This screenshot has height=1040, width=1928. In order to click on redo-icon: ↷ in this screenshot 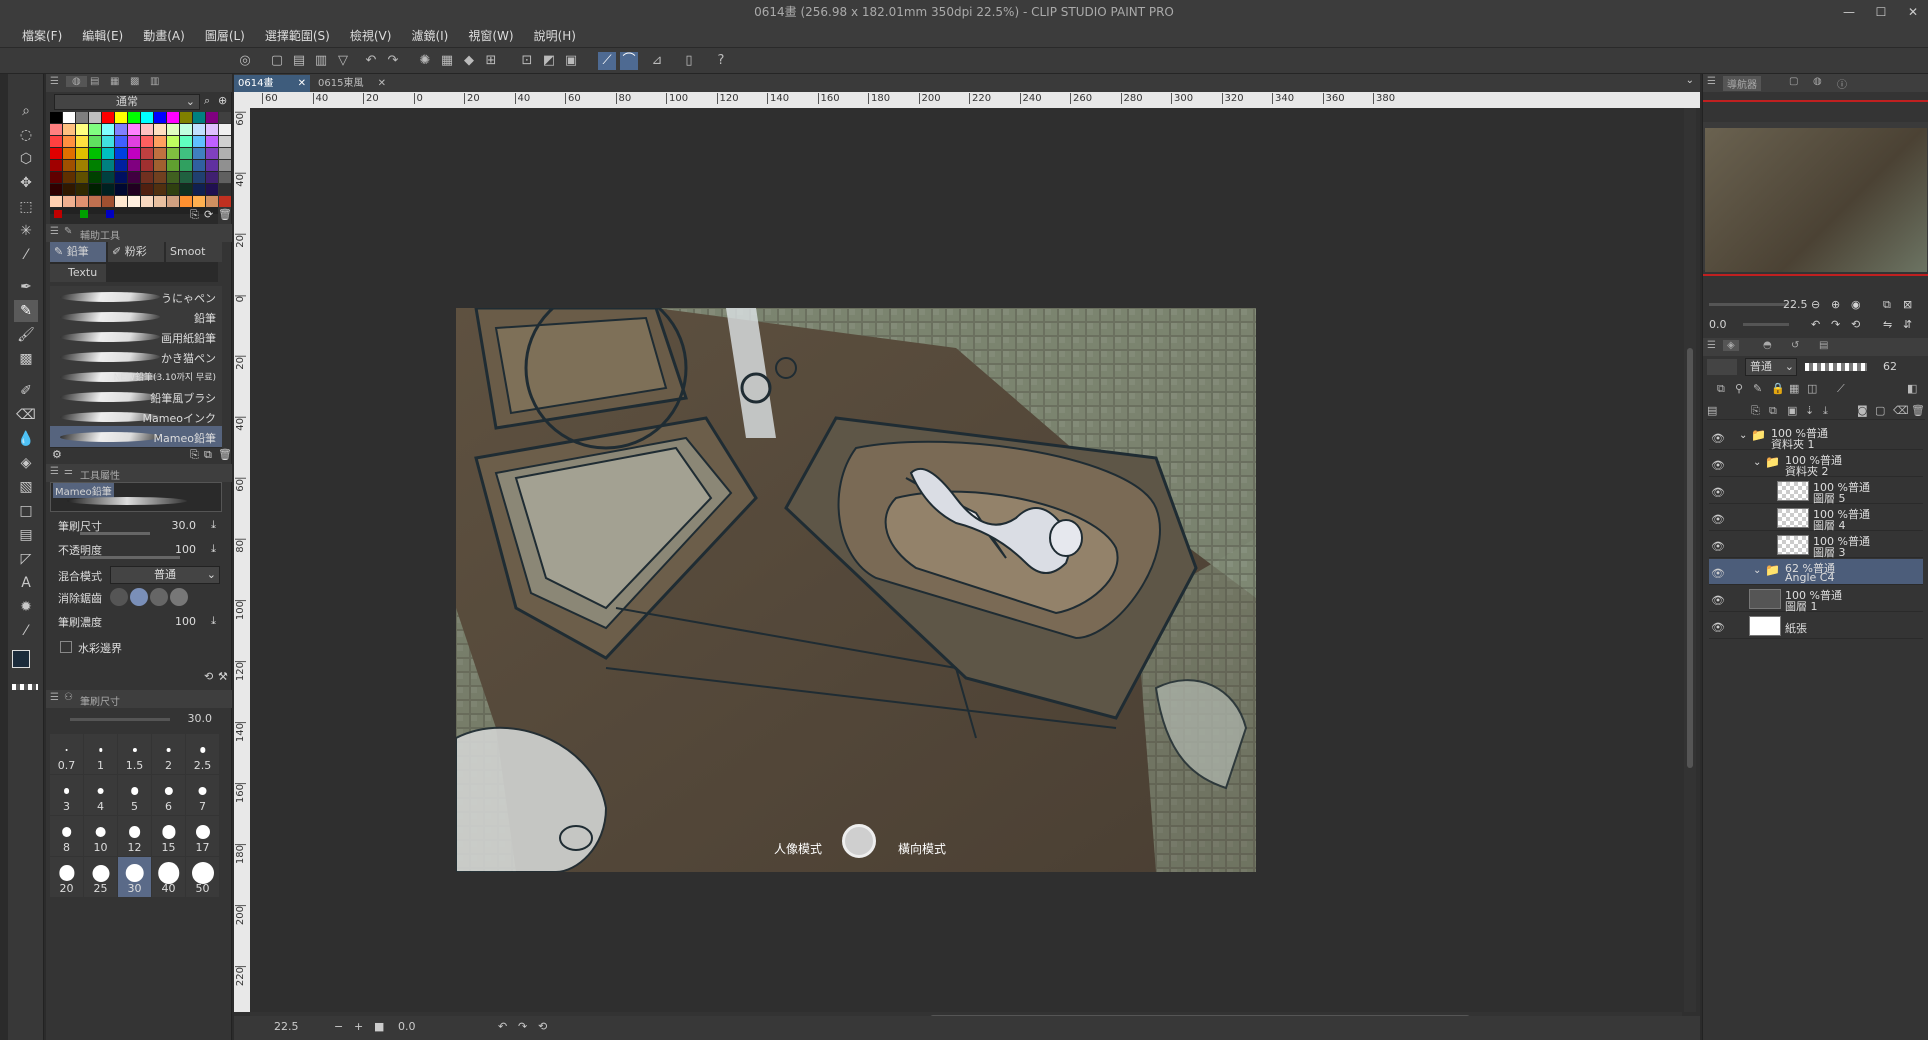, I will do `click(393, 61)`.